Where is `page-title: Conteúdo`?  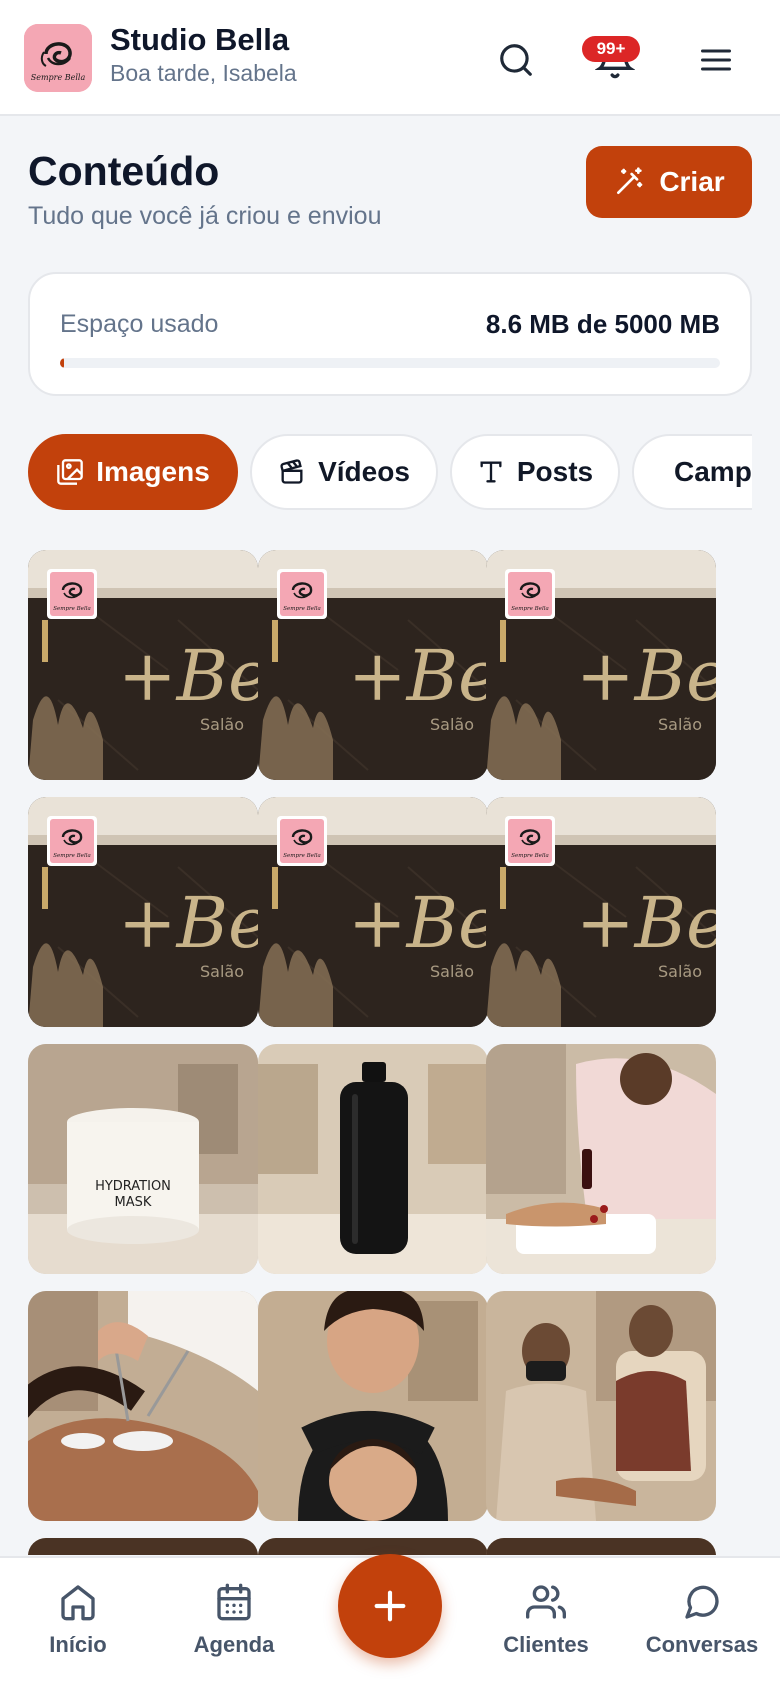
page-title: Conteúdo is located at coordinates (124, 171).